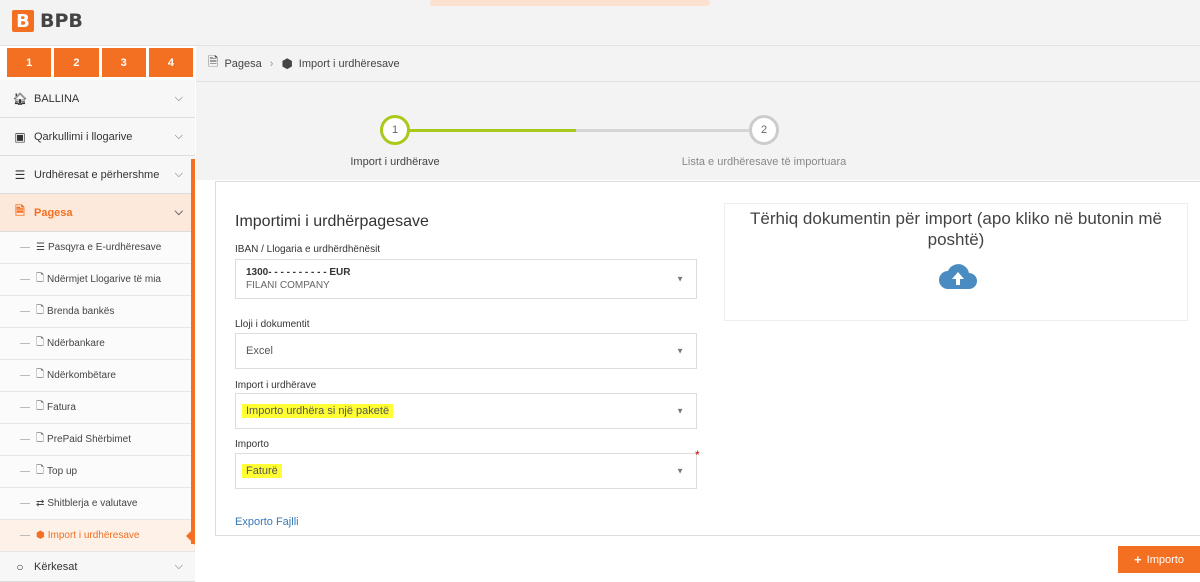 Image resolution: width=1200 pixels, height=582 pixels. I want to click on required-marker: *, so click(697, 455).